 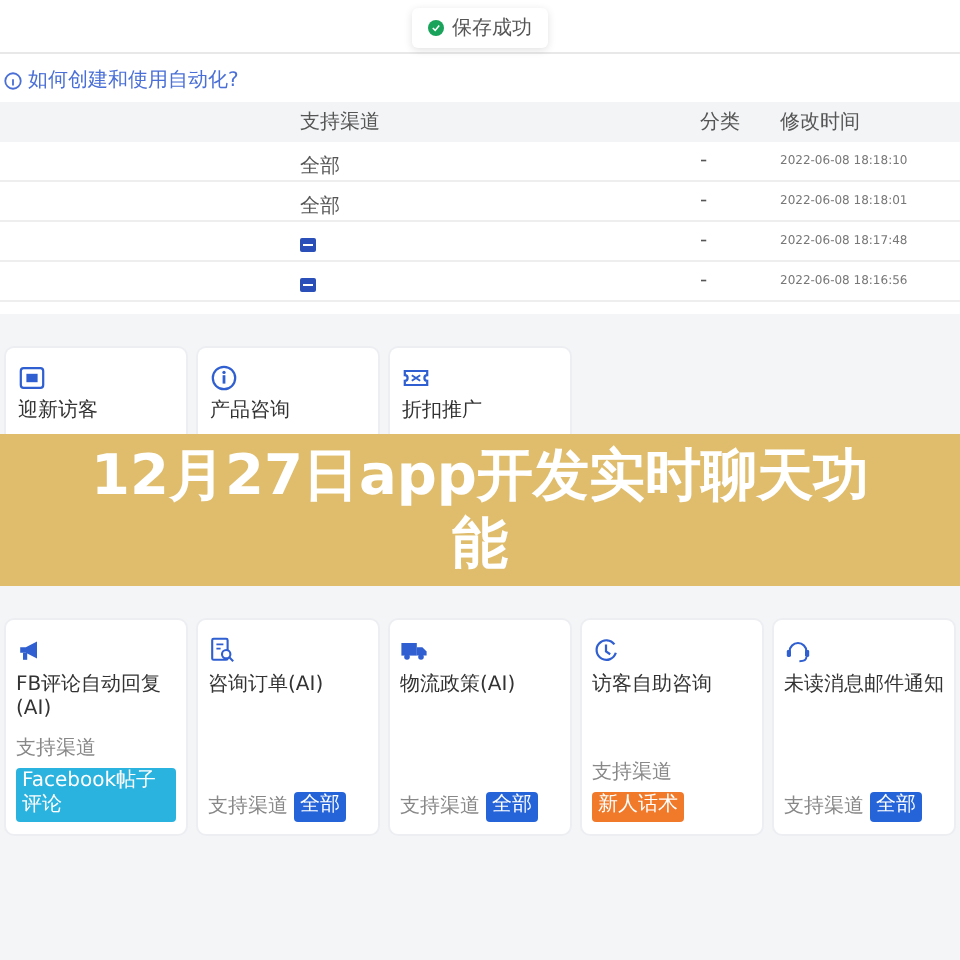 I want to click on card-title: 产品咨询, so click(x=251, y=412).